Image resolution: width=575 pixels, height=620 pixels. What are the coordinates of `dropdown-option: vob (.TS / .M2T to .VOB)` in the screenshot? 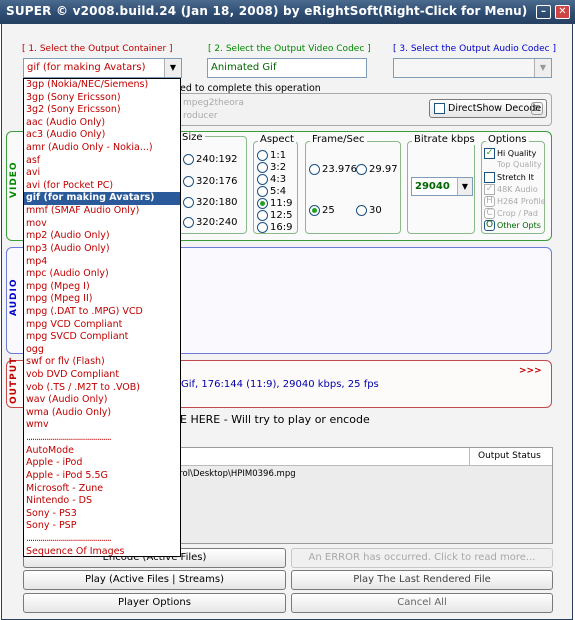 It's located at (102, 388).